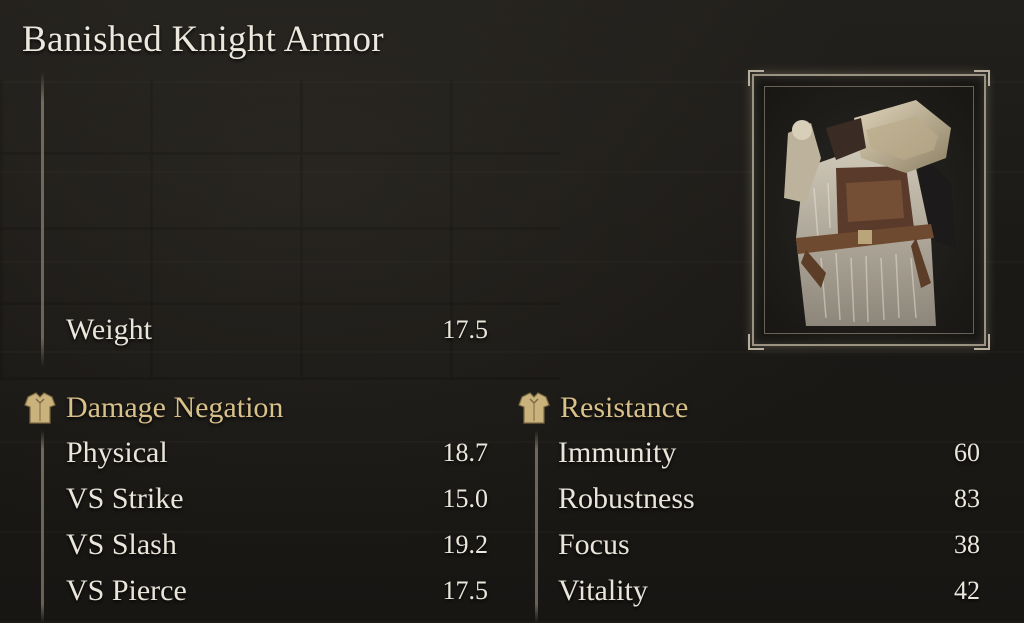  What do you see at coordinates (870, 213) in the screenshot?
I see `banished-knight-armor-icon` at bounding box center [870, 213].